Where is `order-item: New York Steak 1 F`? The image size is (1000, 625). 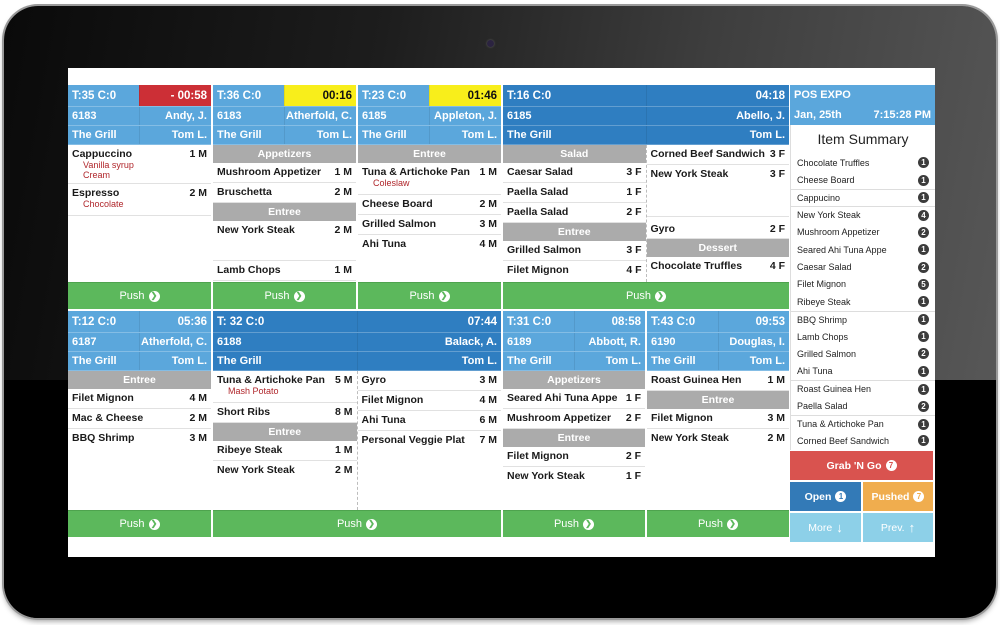 order-item: New York Steak 1 F is located at coordinates (574, 477).